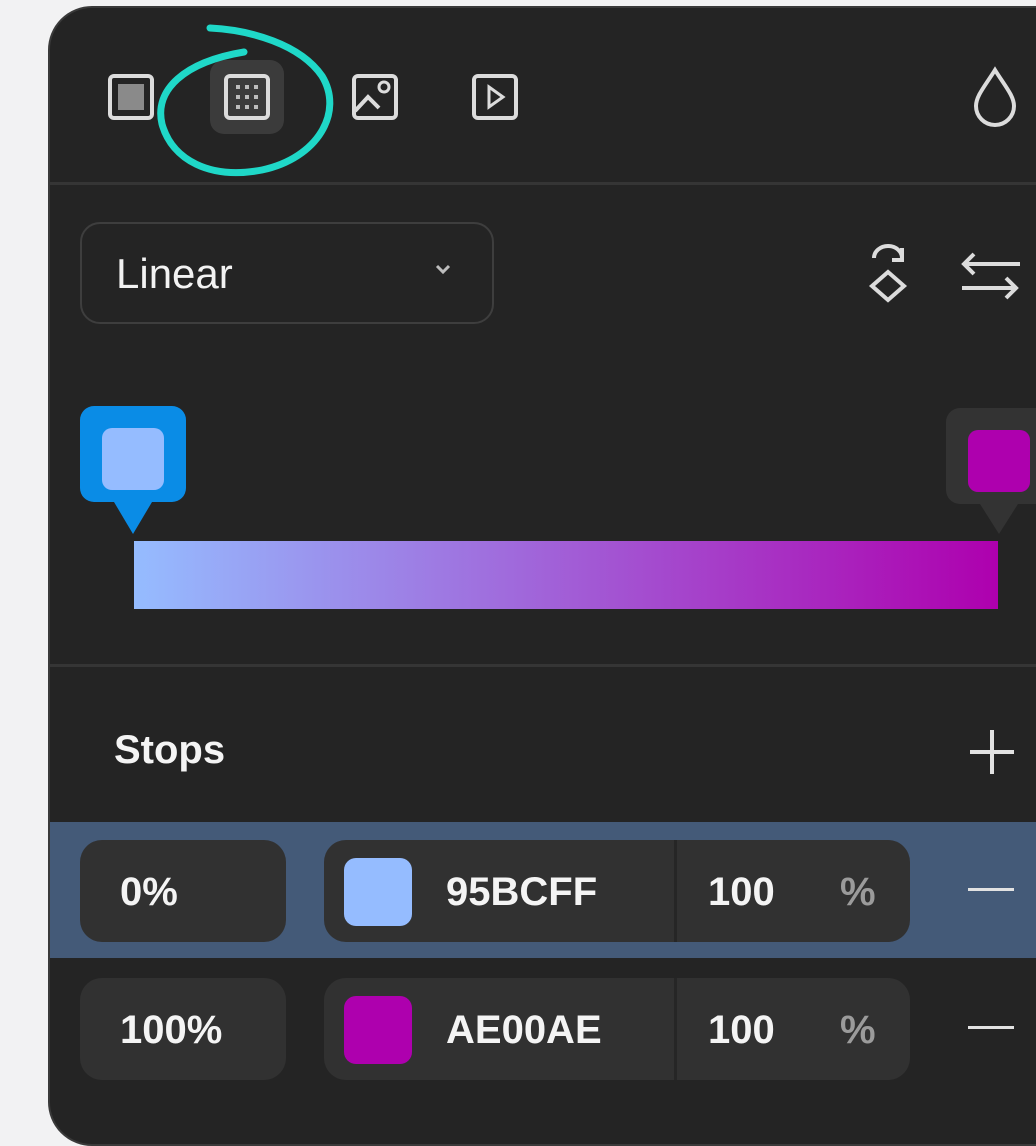 The image size is (1036, 1146). What do you see at coordinates (443, 269) in the screenshot?
I see `chevron-down-icon` at bounding box center [443, 269].